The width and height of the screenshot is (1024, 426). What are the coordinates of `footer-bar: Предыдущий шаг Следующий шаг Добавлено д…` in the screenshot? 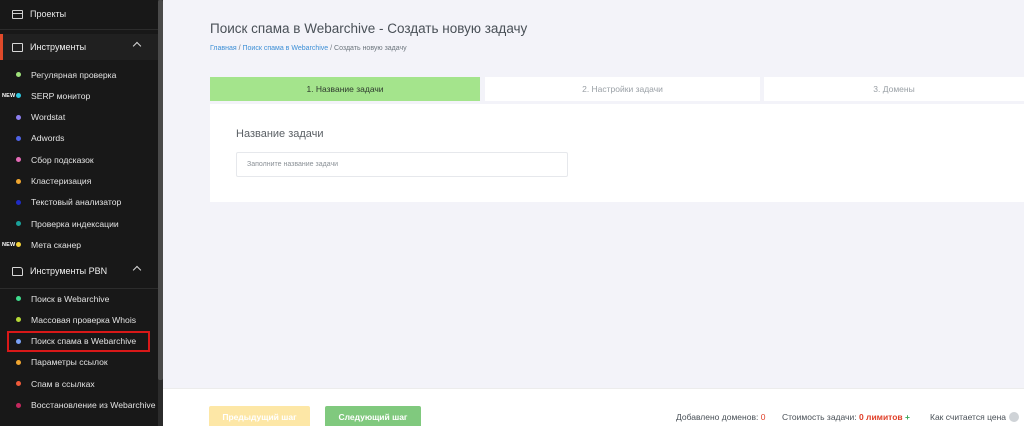 It's located at (593, 407).